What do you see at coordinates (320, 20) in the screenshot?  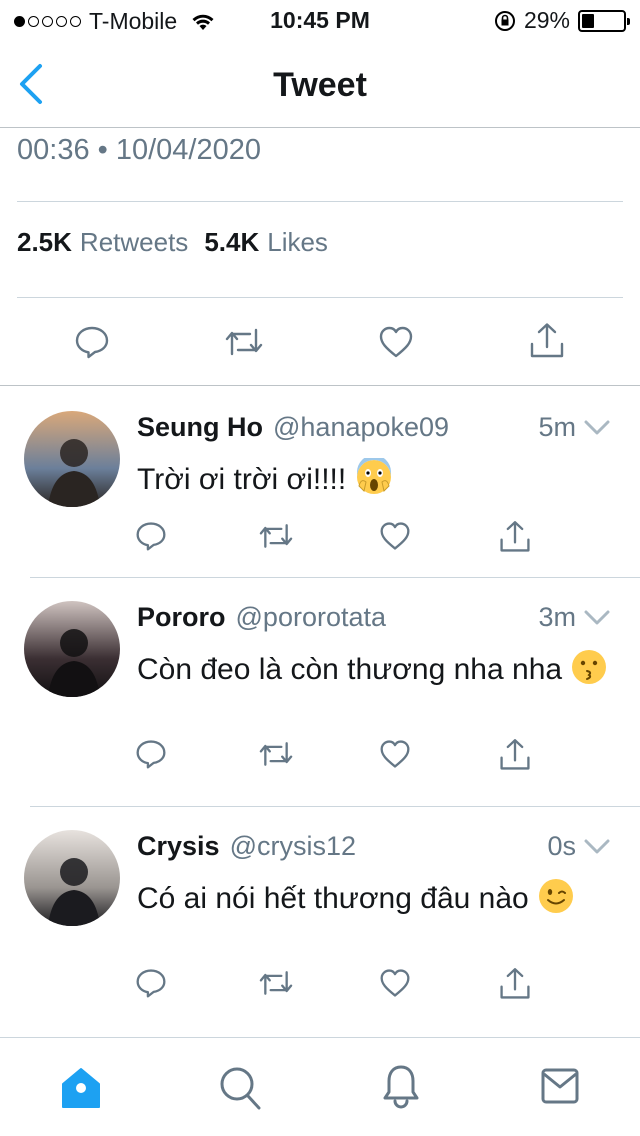 I see `status-bar: T-Mobile 10:45 PM 29%` at bounding box center [320, 20].